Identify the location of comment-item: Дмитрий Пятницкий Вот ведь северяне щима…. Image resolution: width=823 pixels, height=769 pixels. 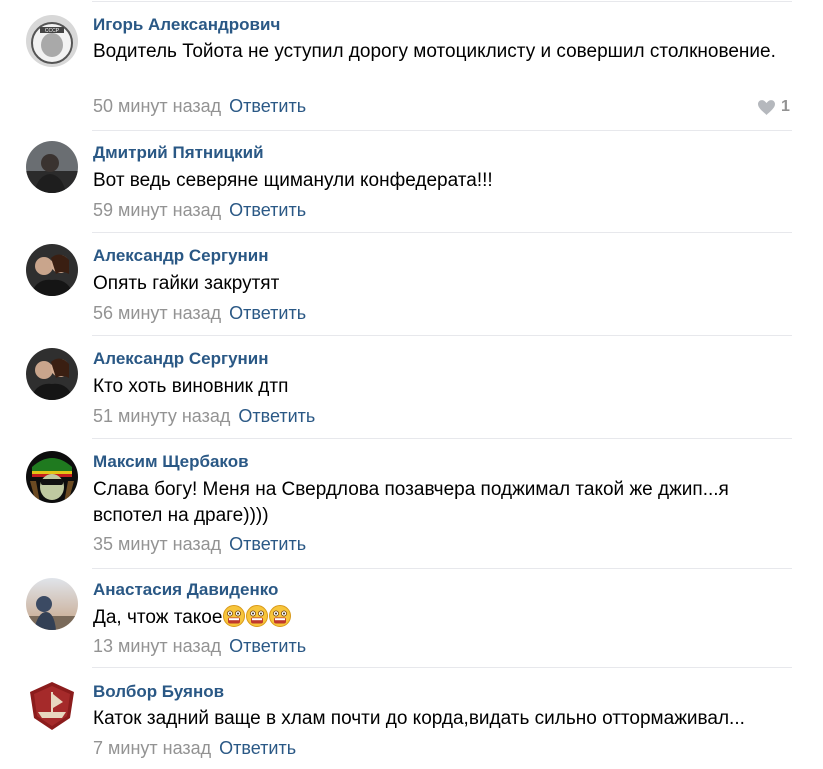
(411, 182).